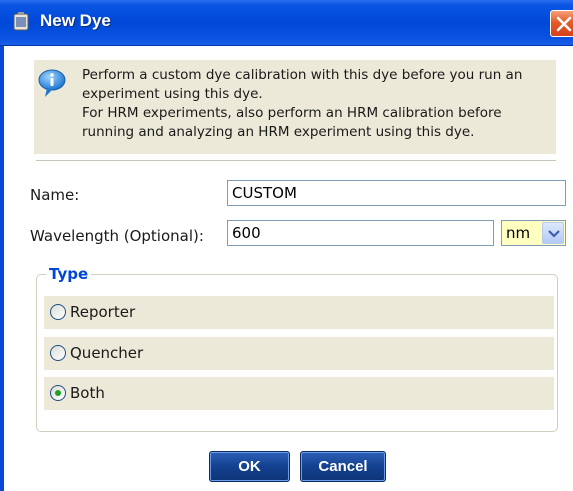 This screenshot has width=573, height=491. What do you see at coordinates (103, 312) in the screenshot?
I see `radio-label: Reporter` at bounding box center [103, 312].